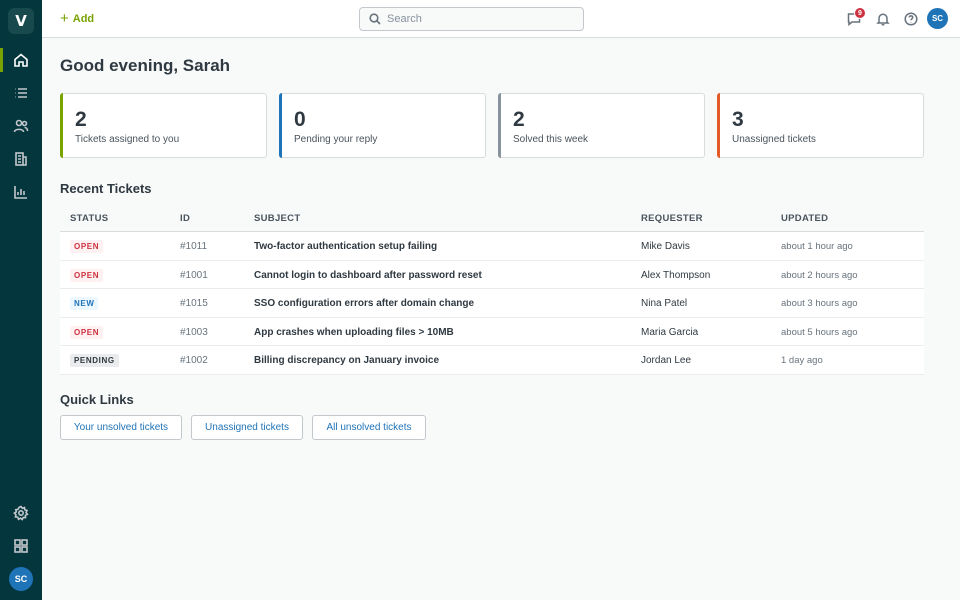 The image size is (960, 600). What do you see at coordinates (94, 360) in the screenshot?
I see `status-badge: PENDING` at bounding box center [94, 360].